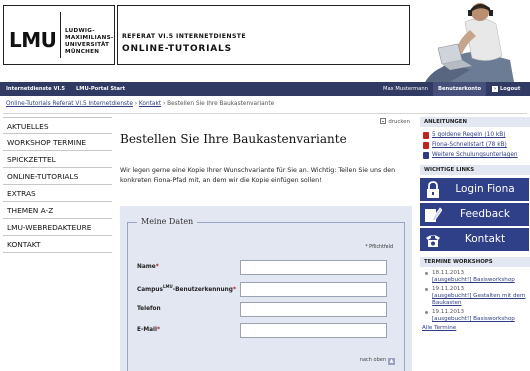 The image size is (530, 371). Describe the element at coordinates (460, 89) in the screenshot. I see `nav-account-link: Benutzerkonto` at that location.